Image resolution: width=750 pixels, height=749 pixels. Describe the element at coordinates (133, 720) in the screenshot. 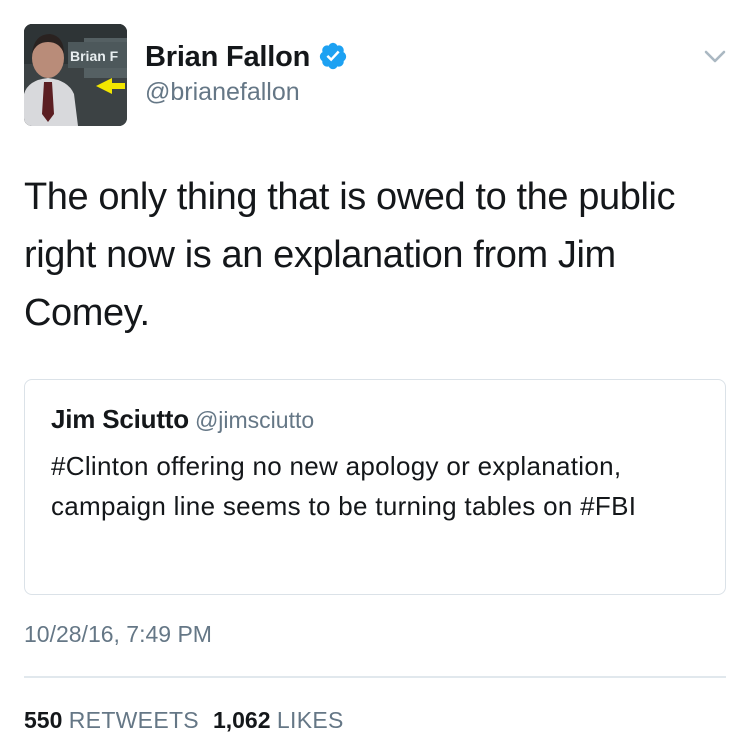

I see `retweets-label: RETWEETS` at that location.